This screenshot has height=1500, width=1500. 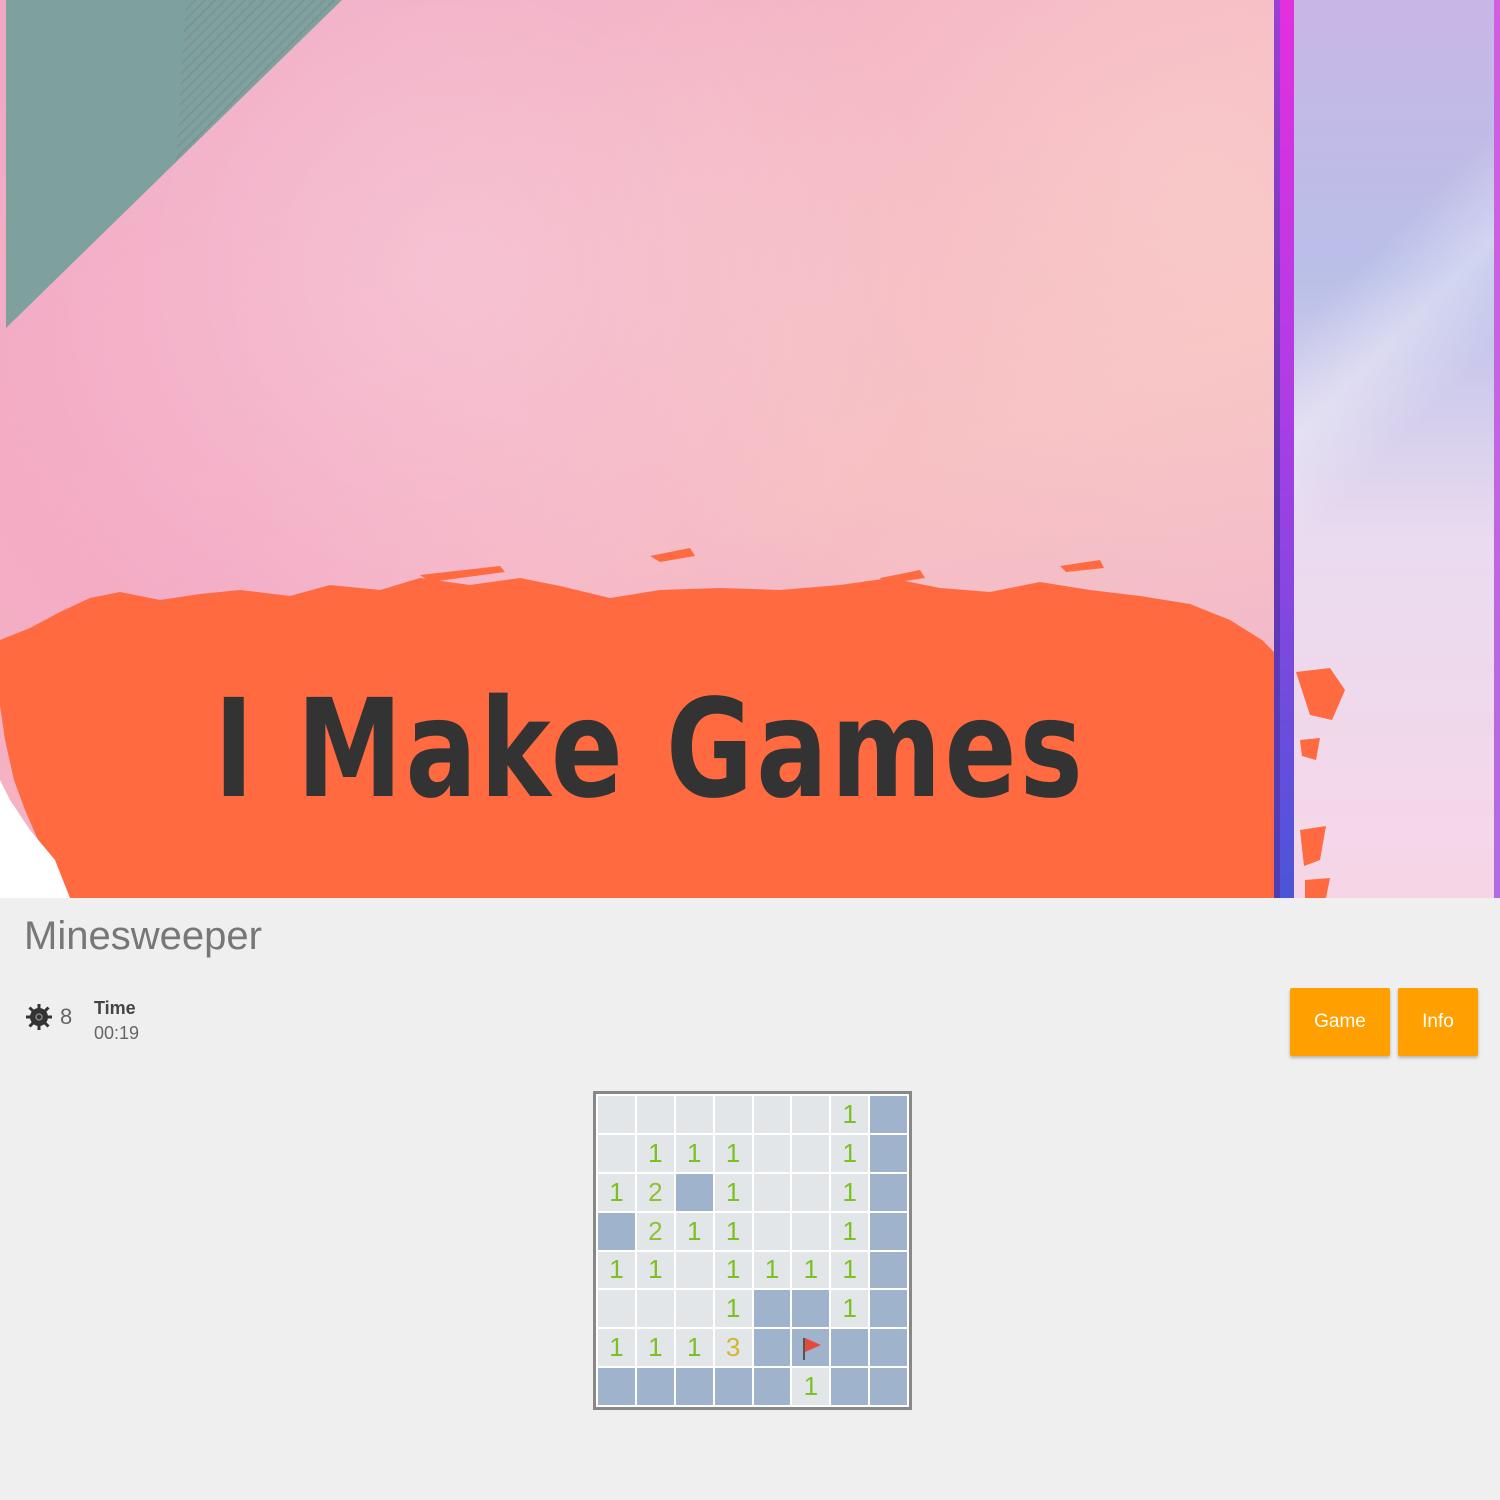 What do you see at coordinates (117, 1033) in the screenshot?
I see `time-value: 00:19` at bounding box center [117, 1033].